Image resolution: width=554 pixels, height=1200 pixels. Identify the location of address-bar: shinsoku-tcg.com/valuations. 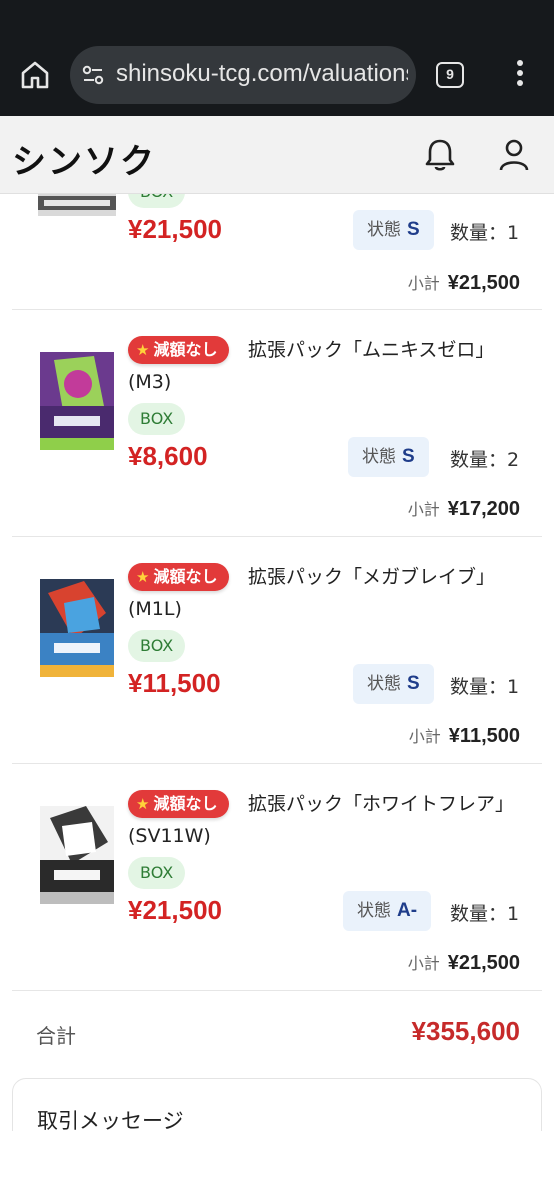
(243, 75).